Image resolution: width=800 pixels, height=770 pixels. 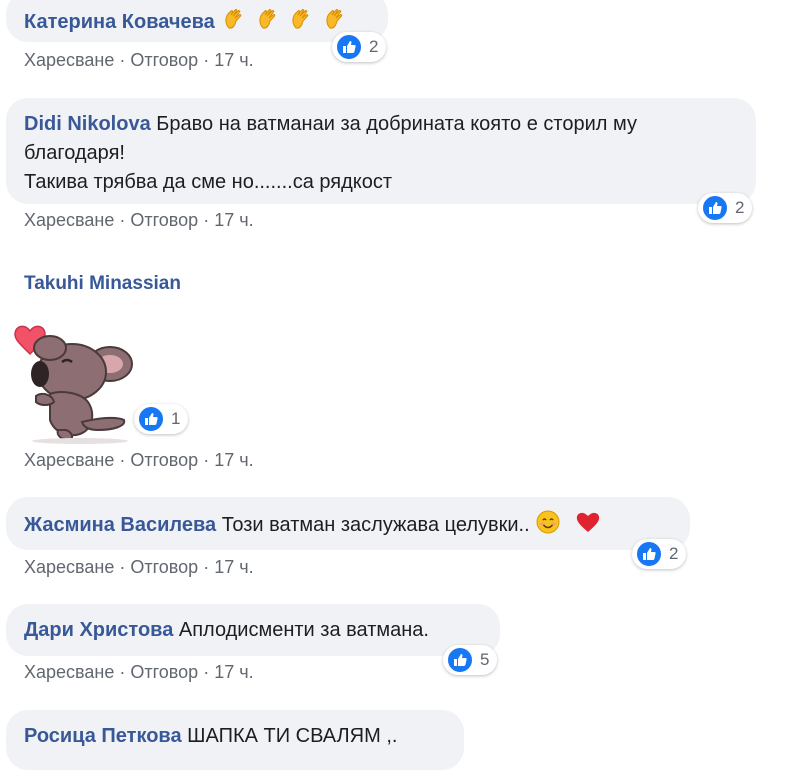 What do you see at coordinates (119, 22) in the screenshot?
I see `comment-author: Катерина Ковачева` at bounding box center [119, 22].